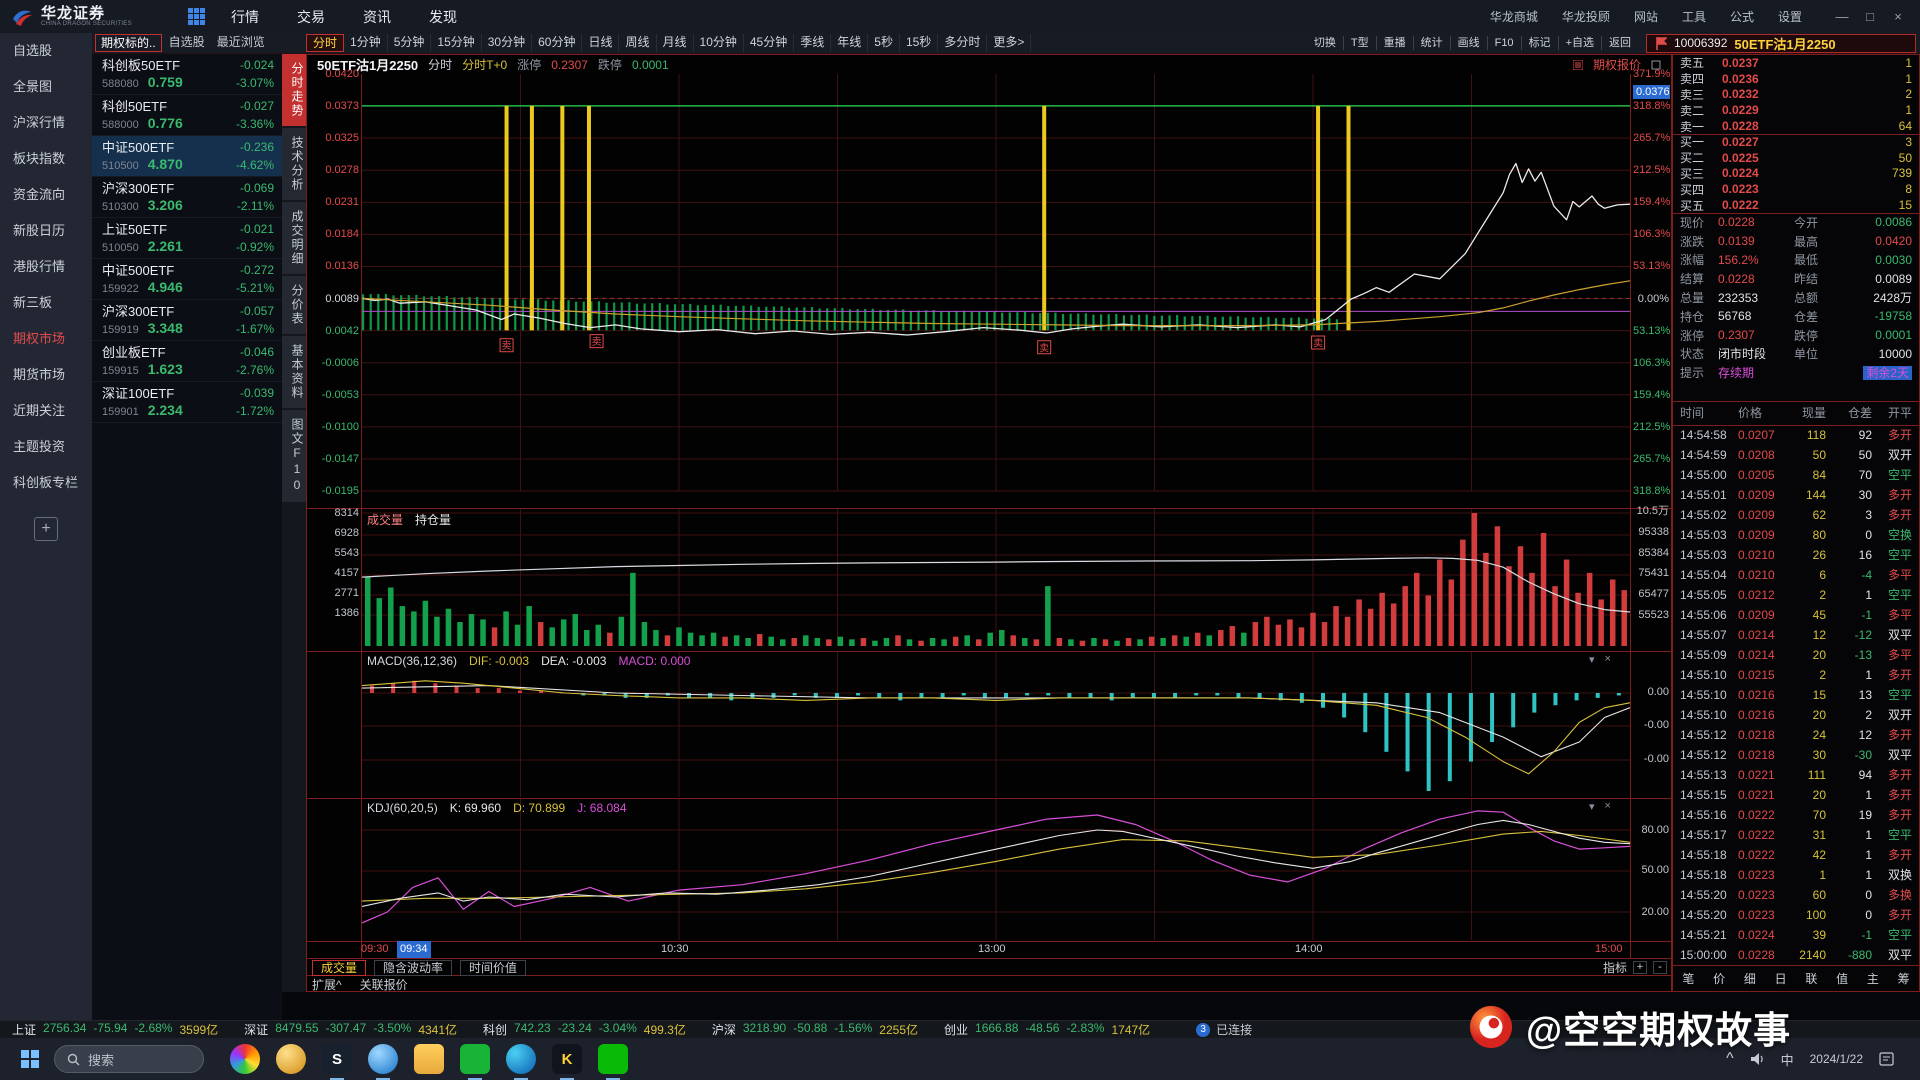 The image size is (1920, 1080). What do you see at coordinates (1873, 978) in the screenshot?
I see `panel-tab: 主` at bounding box center [1873, 978].